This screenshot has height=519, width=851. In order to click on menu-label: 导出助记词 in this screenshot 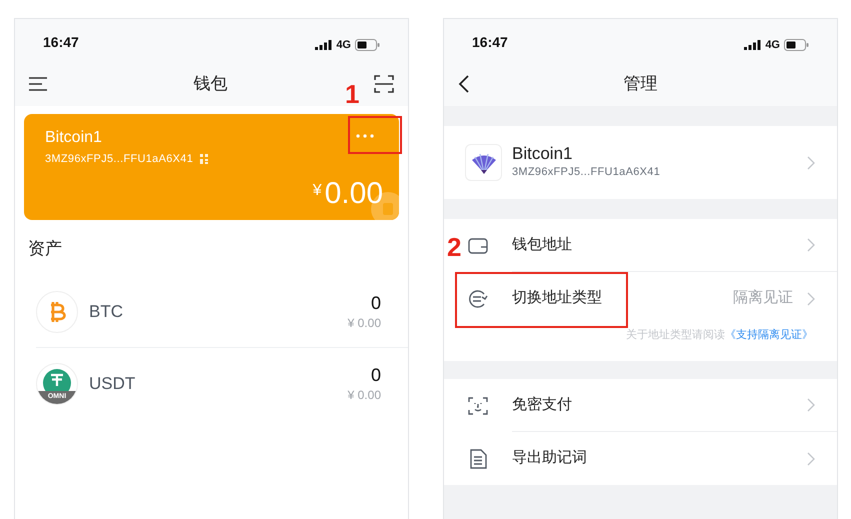, I will do `click(659, 458)`.